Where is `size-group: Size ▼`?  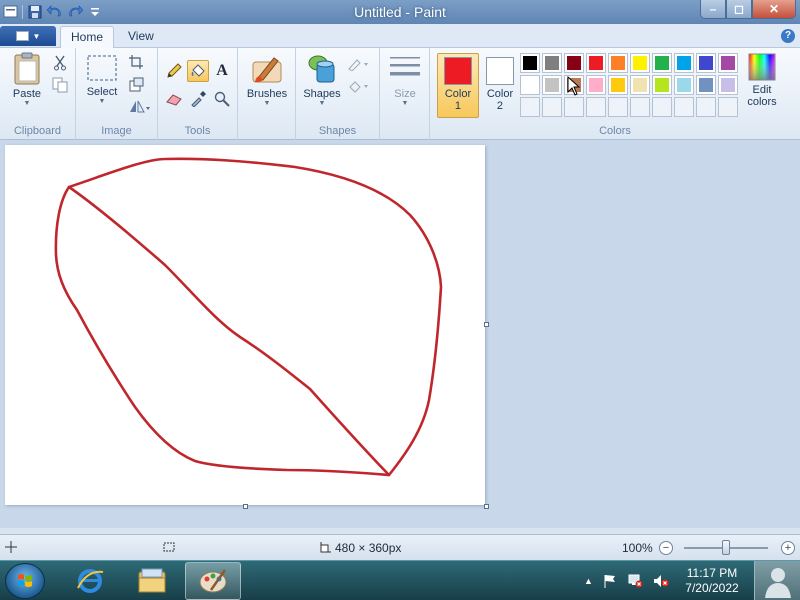 size-group: Size ▼ is located at coordinates (405, 94).